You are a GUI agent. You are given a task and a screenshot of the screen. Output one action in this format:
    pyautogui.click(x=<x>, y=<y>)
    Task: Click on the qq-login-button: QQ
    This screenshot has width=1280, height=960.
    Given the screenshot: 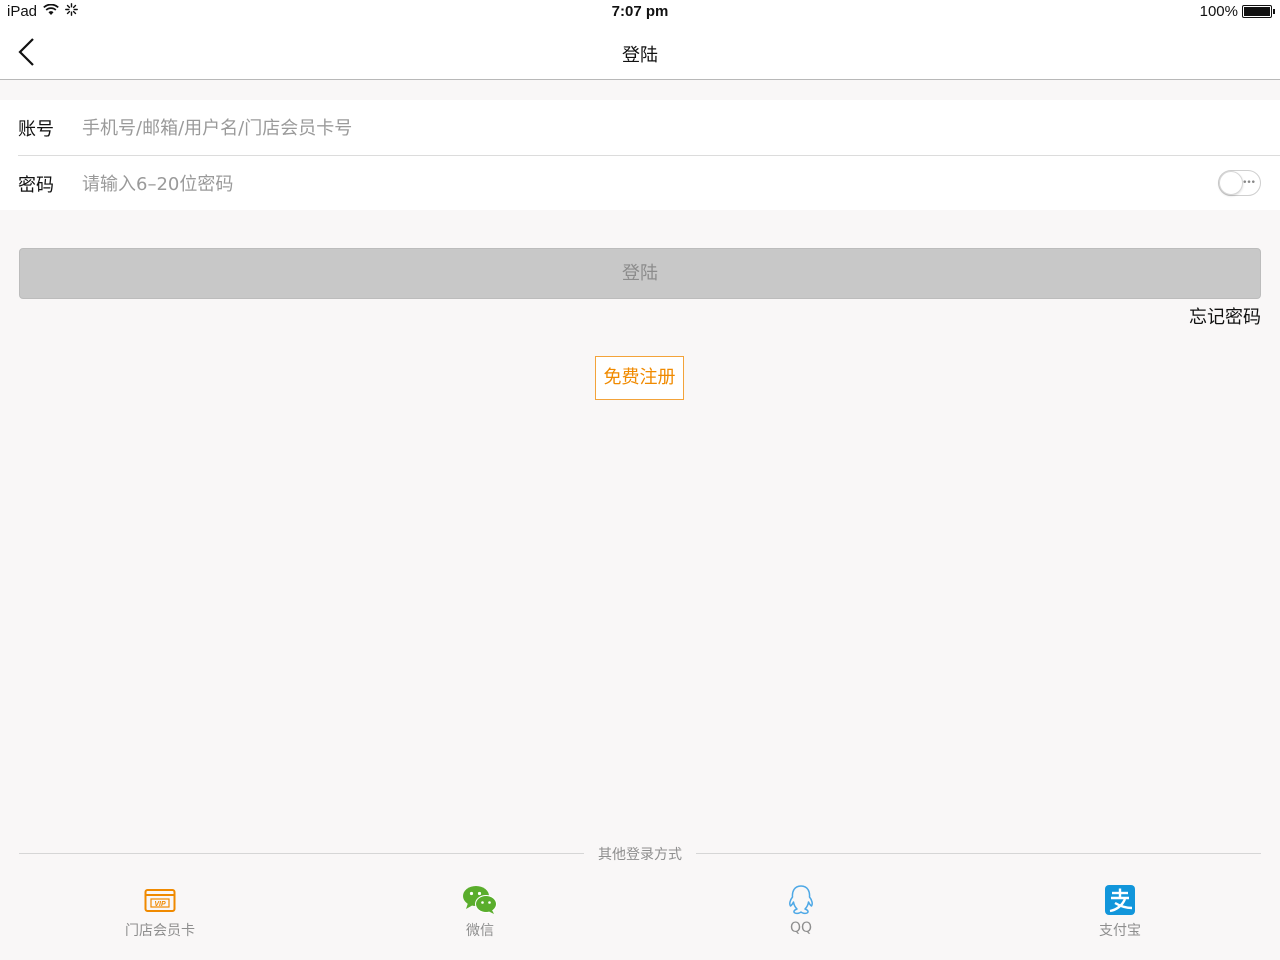 What is the action you would take?
    pyautogui.click(x=801, y=910)
    